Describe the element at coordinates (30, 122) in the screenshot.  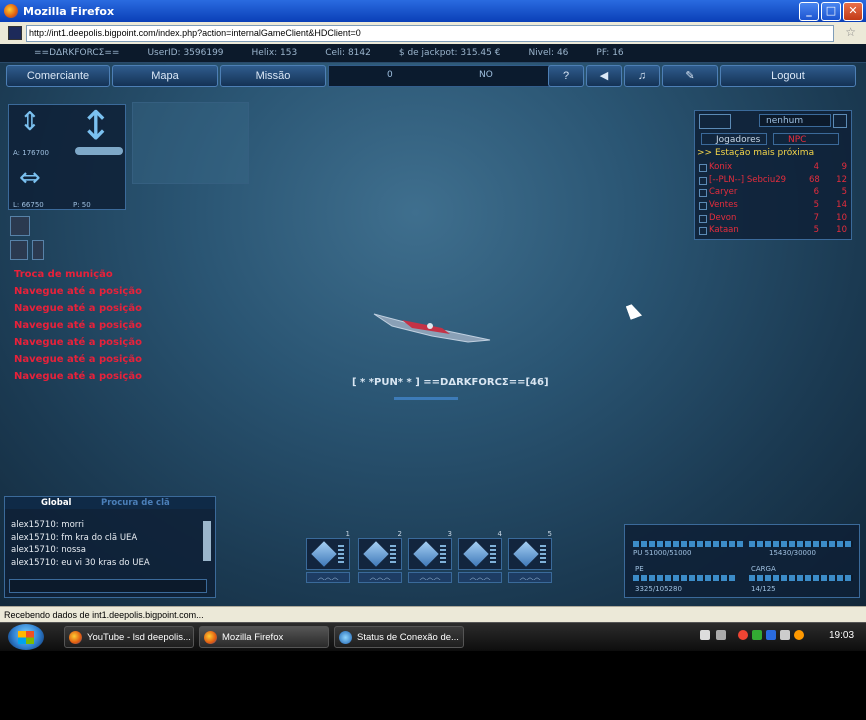
I see `up-down-arrow-icon: ⇕` at that location.